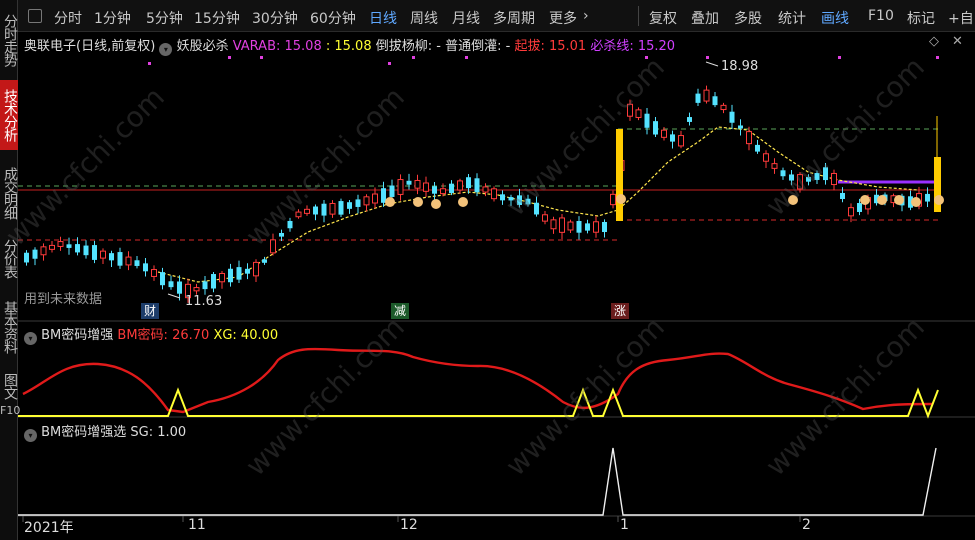  I want to click on period-more: 更多, so click(563, 18).